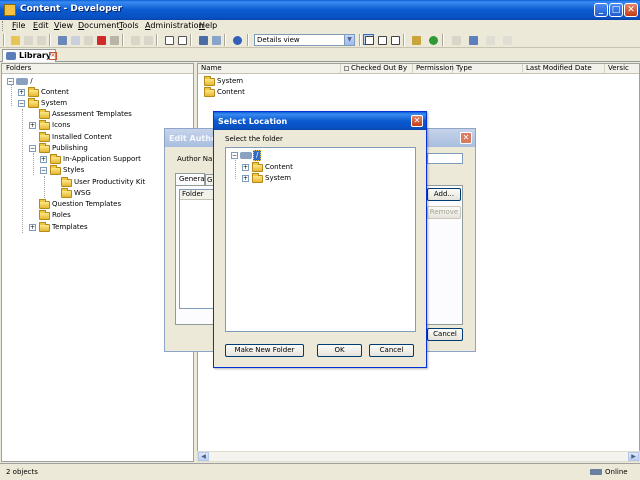 The image size is (640, 480). I want to click on column-permission: Permission, so click(433, 69).